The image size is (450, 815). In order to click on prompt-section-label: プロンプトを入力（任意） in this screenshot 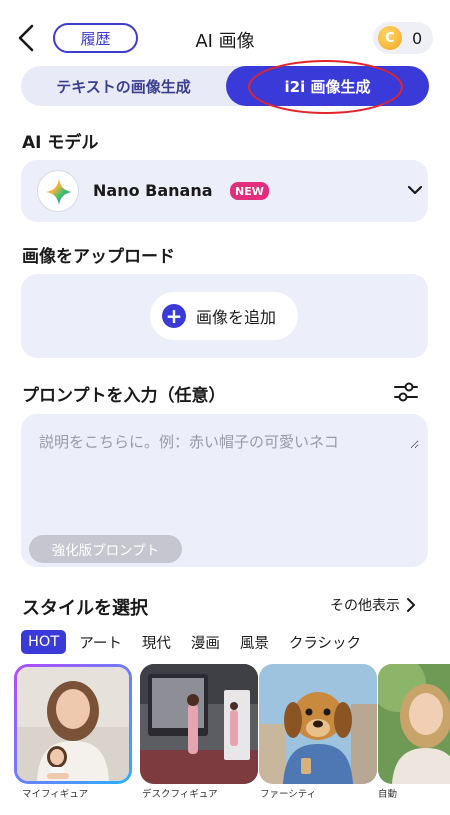, I will do `click(124, 396)`.